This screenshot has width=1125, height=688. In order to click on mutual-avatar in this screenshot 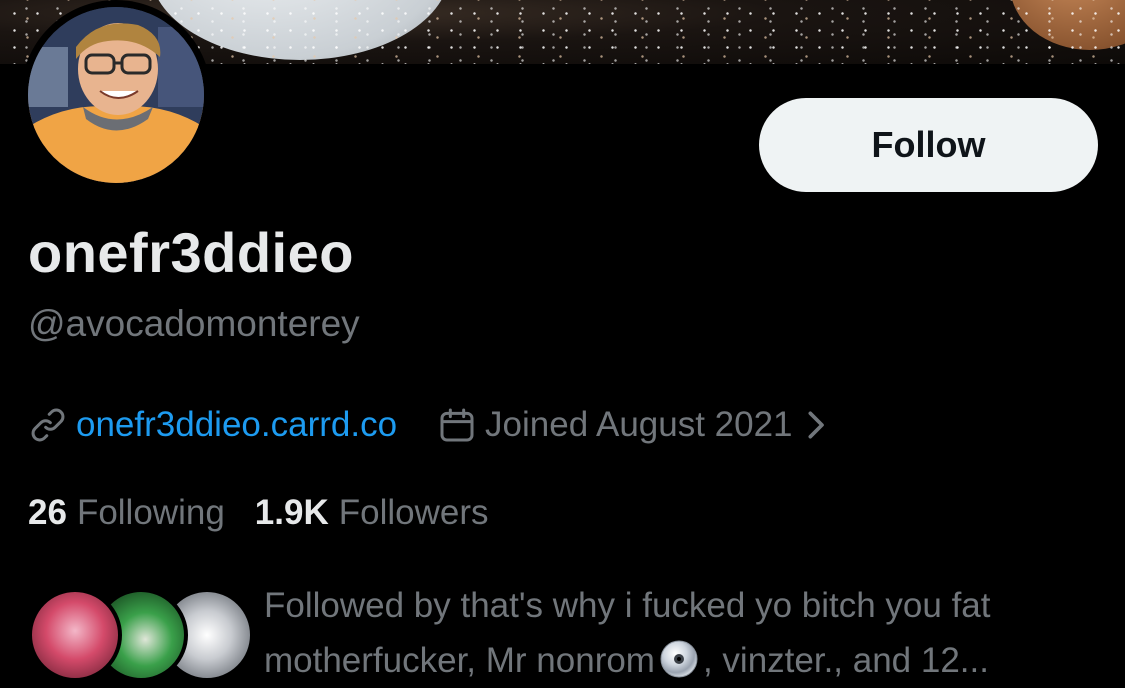, I will do `click(75, 635)`.